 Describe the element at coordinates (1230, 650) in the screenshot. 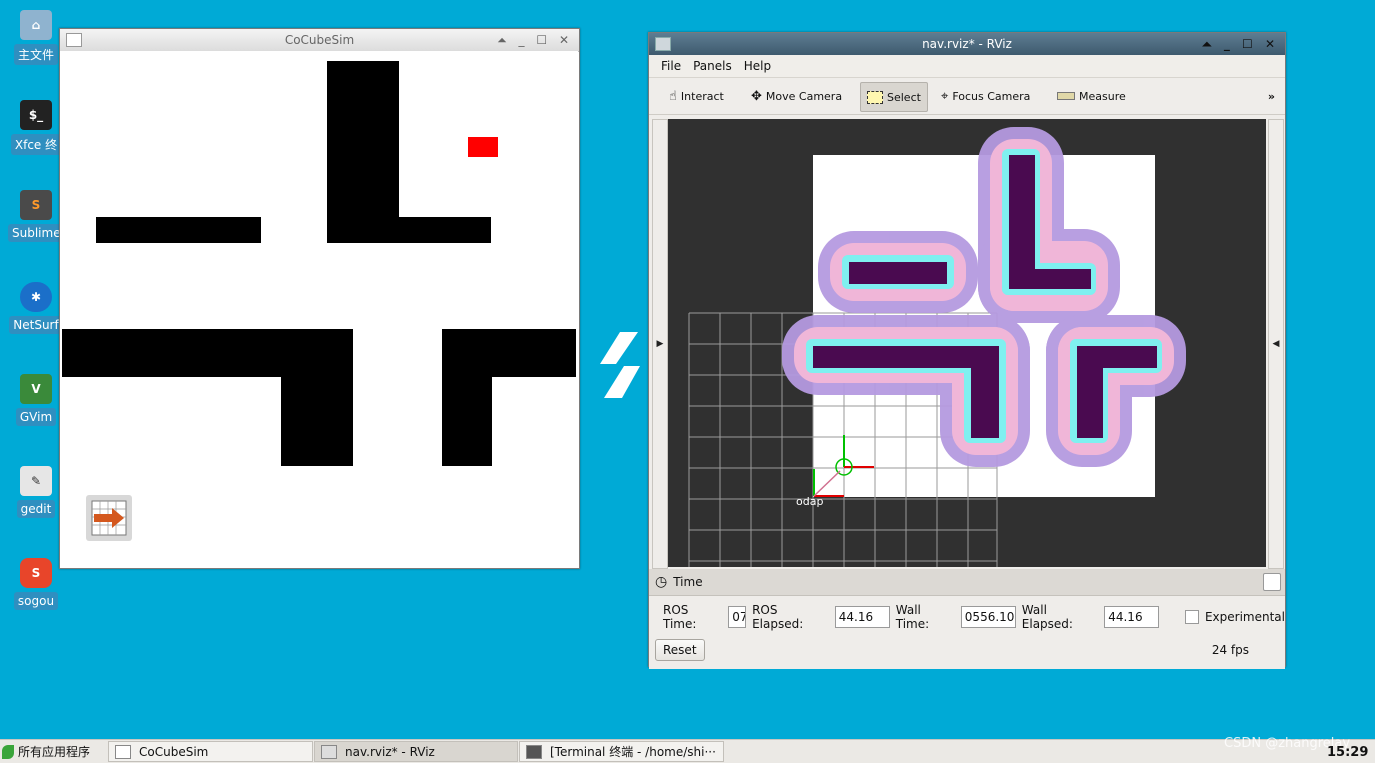

I see `fps-readout: 24 fps` at that location.